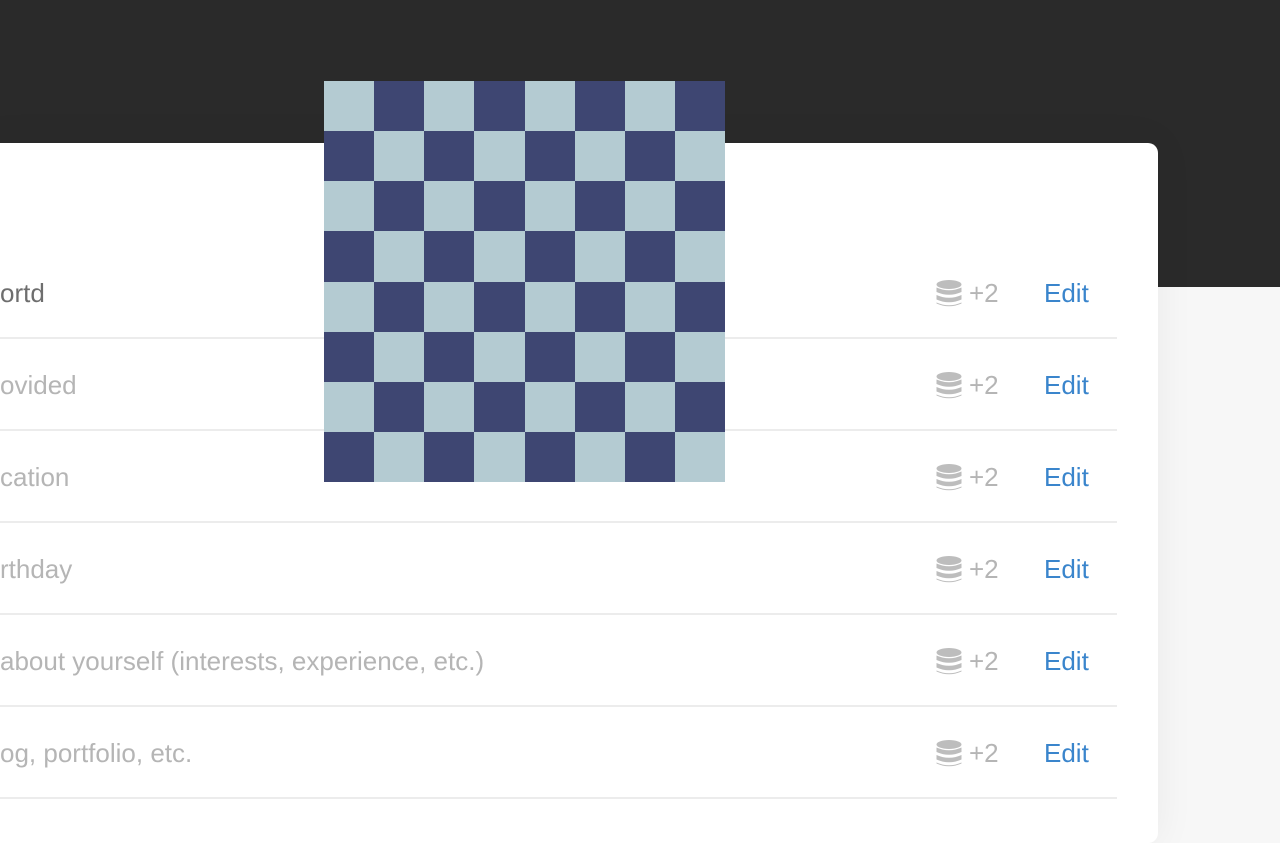 This screenshot has height=843, width=1280. What do you see at coordinates (35, 477) in the screenshot?
I see `field-value: cation` at bounding box center [35, 477].